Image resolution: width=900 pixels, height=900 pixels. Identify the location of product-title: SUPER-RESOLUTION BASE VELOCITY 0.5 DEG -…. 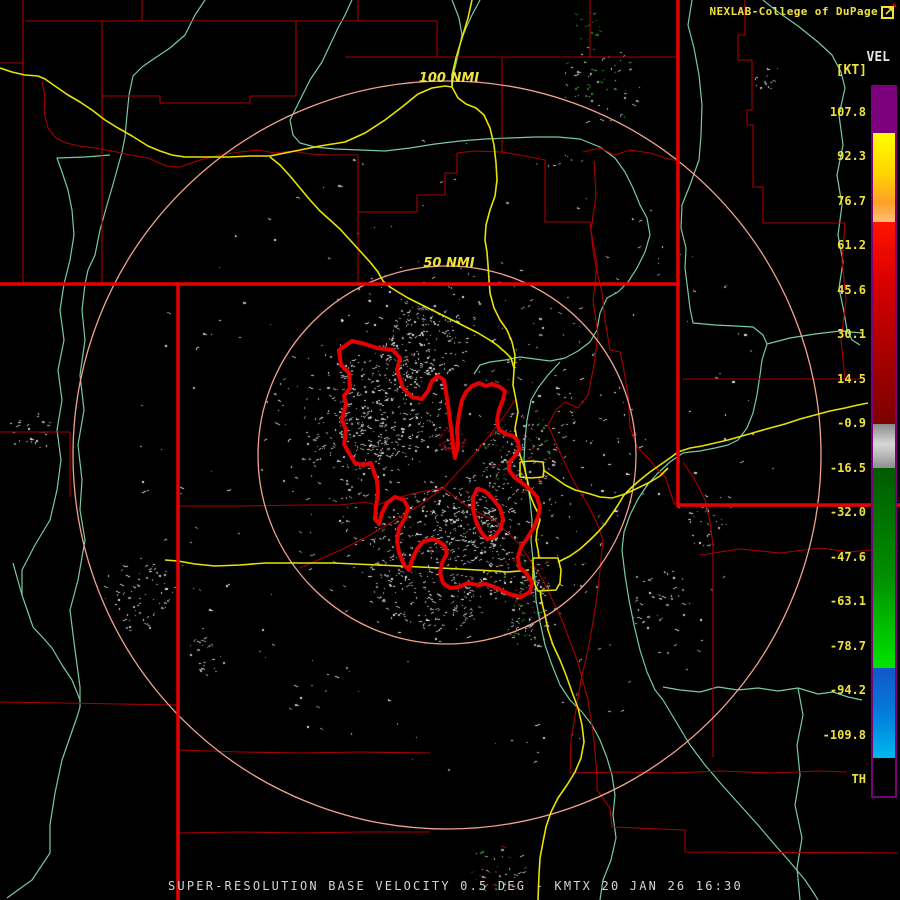
(455, 886).